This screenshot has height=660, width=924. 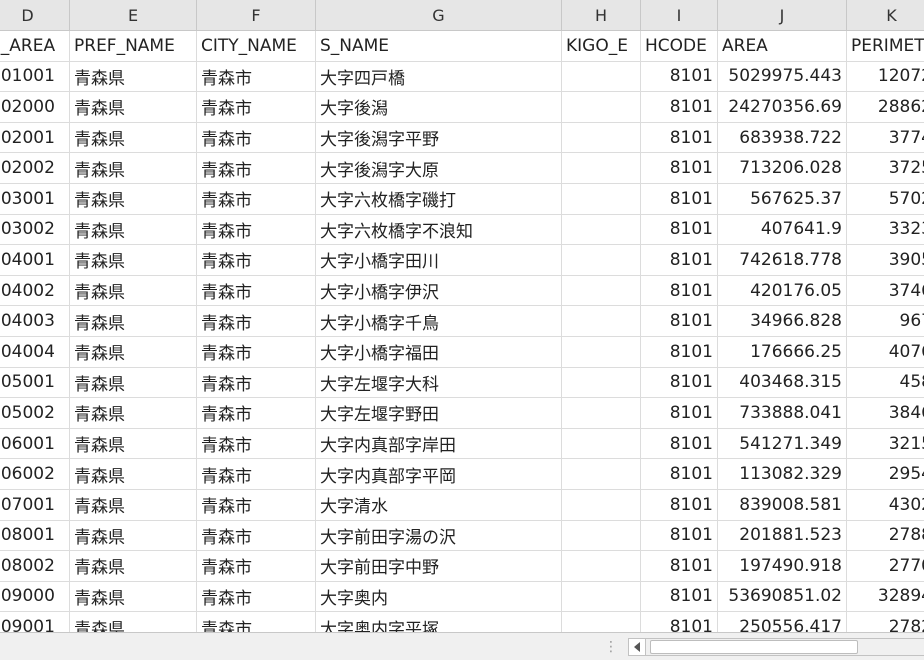 What do you see at coordinates (35, 351) in the screenshot?
I see `cell-s-area: 004004` at bounding box center [35, 351].